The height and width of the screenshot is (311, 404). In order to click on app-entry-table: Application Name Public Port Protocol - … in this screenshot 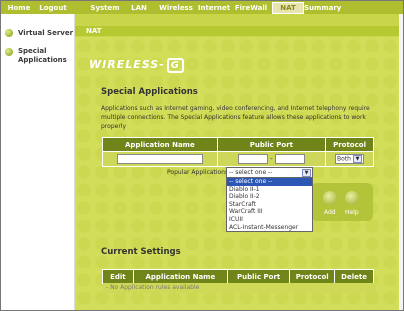, I will do `click(238, 152)`.